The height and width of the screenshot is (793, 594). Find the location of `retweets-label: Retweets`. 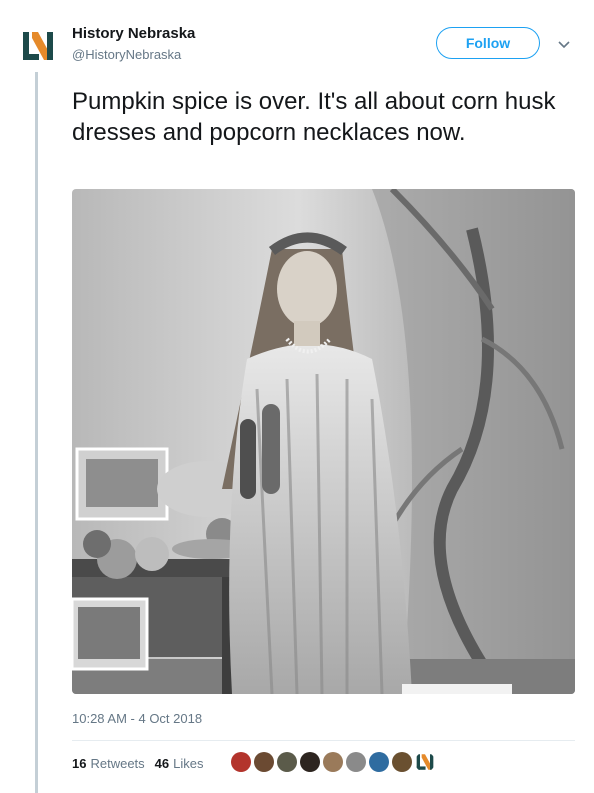

retweets-label: Retweets is located at coordinates (117, 763).